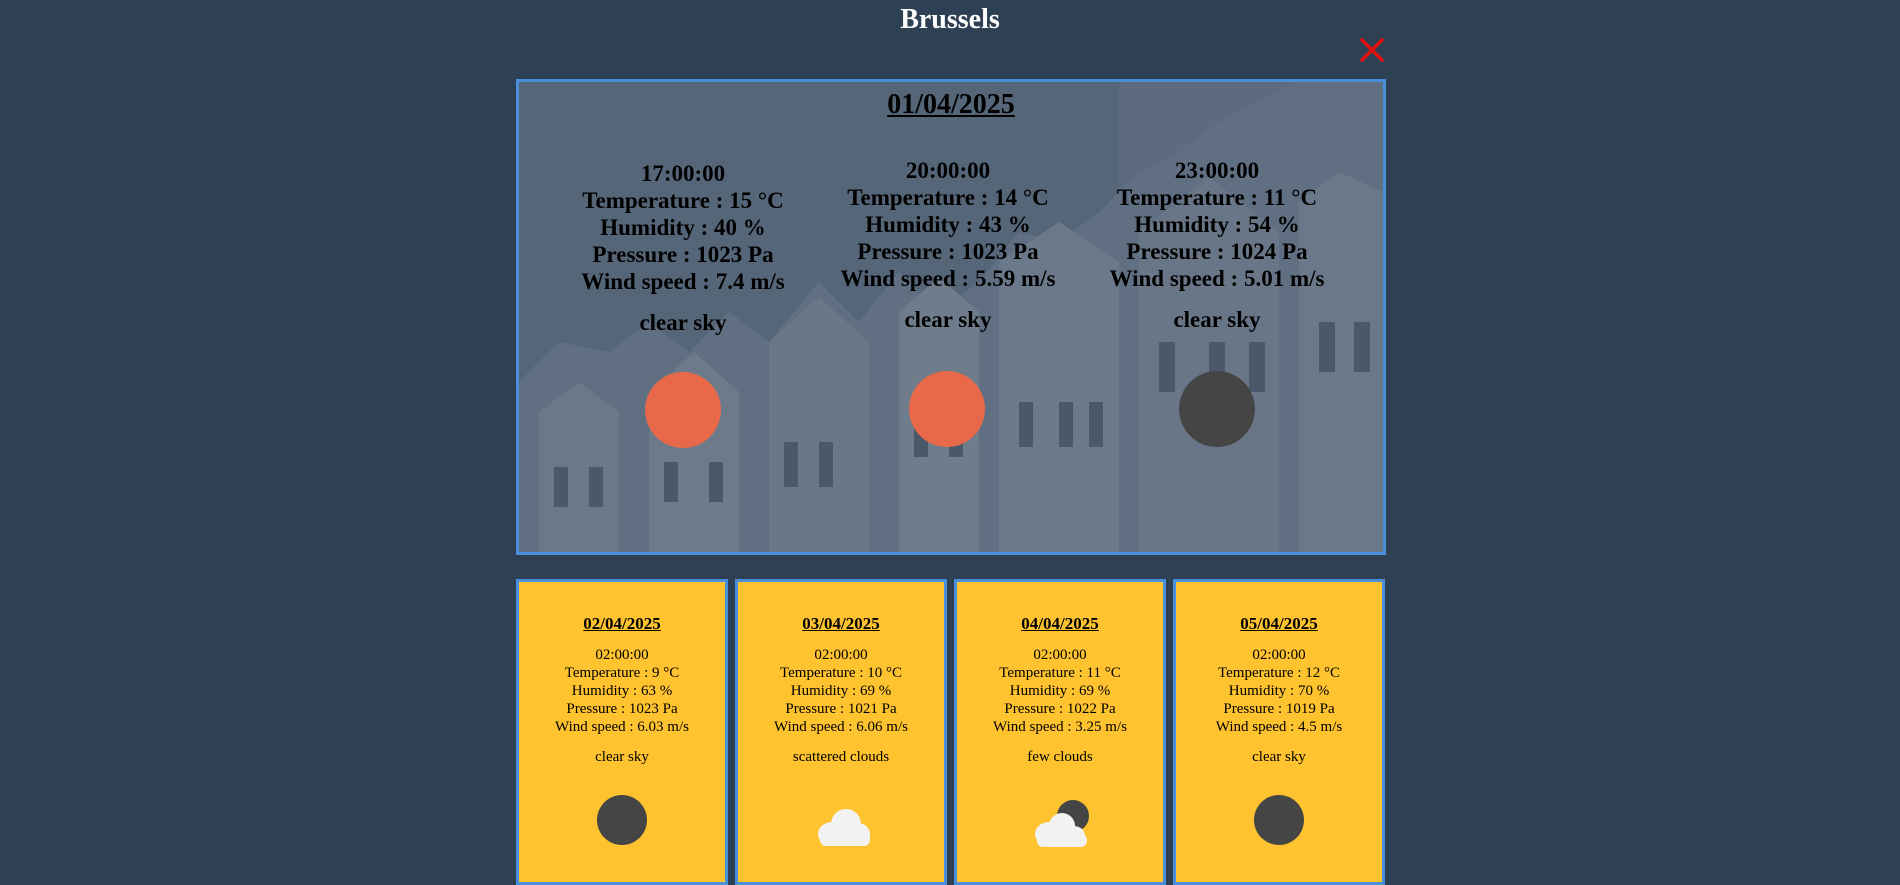 The image size is (1900, 885). Describe the element at coordinates (948, 170) in the screenshot. I see `slot-time: 20:00:00` at that location.